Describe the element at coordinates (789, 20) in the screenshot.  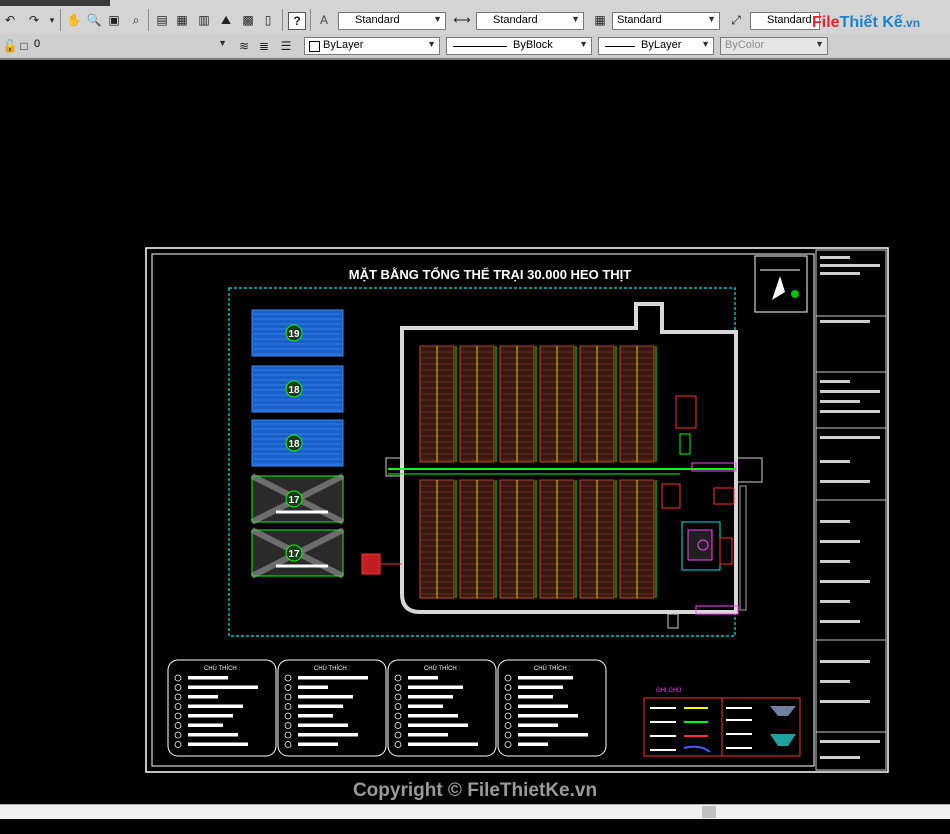
I see `multileader-style-value: Standard` at that location.